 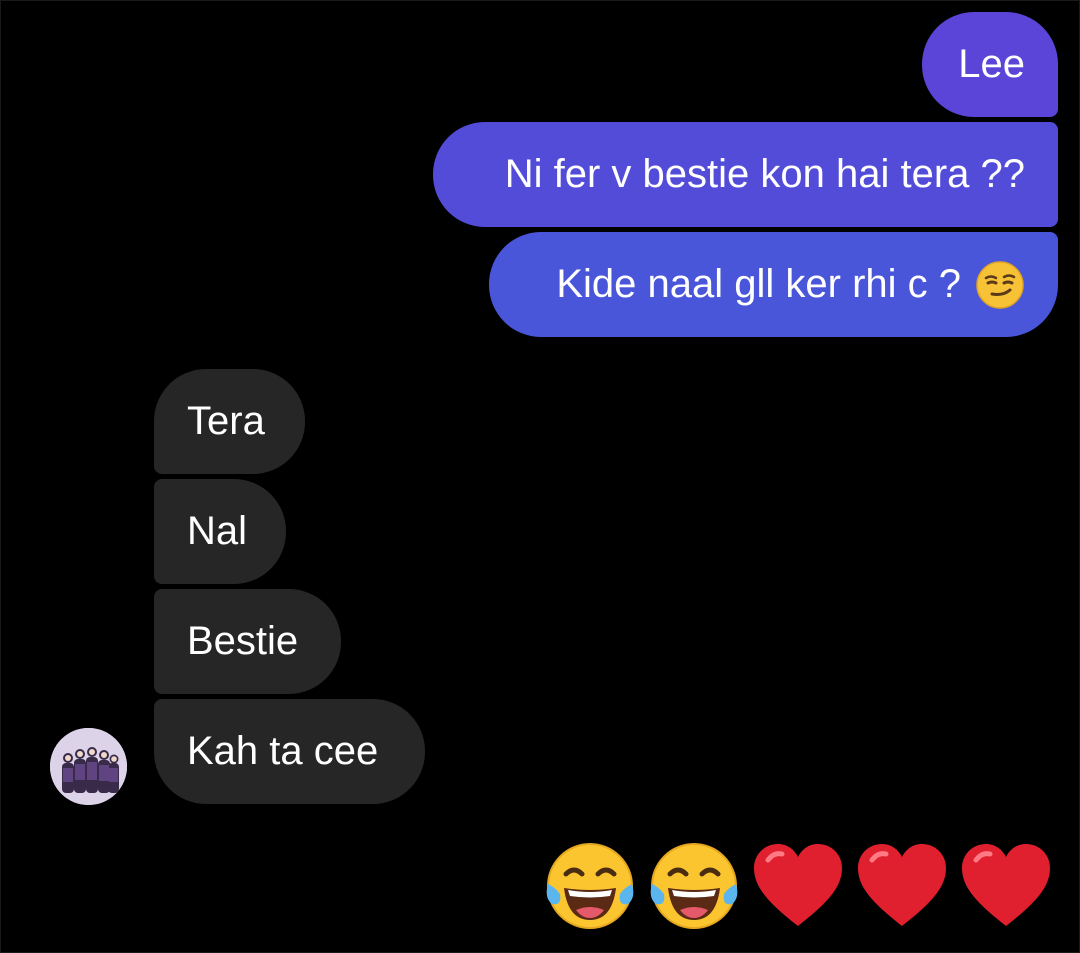 I want to click on sent-message-bubble: Kide naal gll ker rhi c ?, so click(x=773, y=284).